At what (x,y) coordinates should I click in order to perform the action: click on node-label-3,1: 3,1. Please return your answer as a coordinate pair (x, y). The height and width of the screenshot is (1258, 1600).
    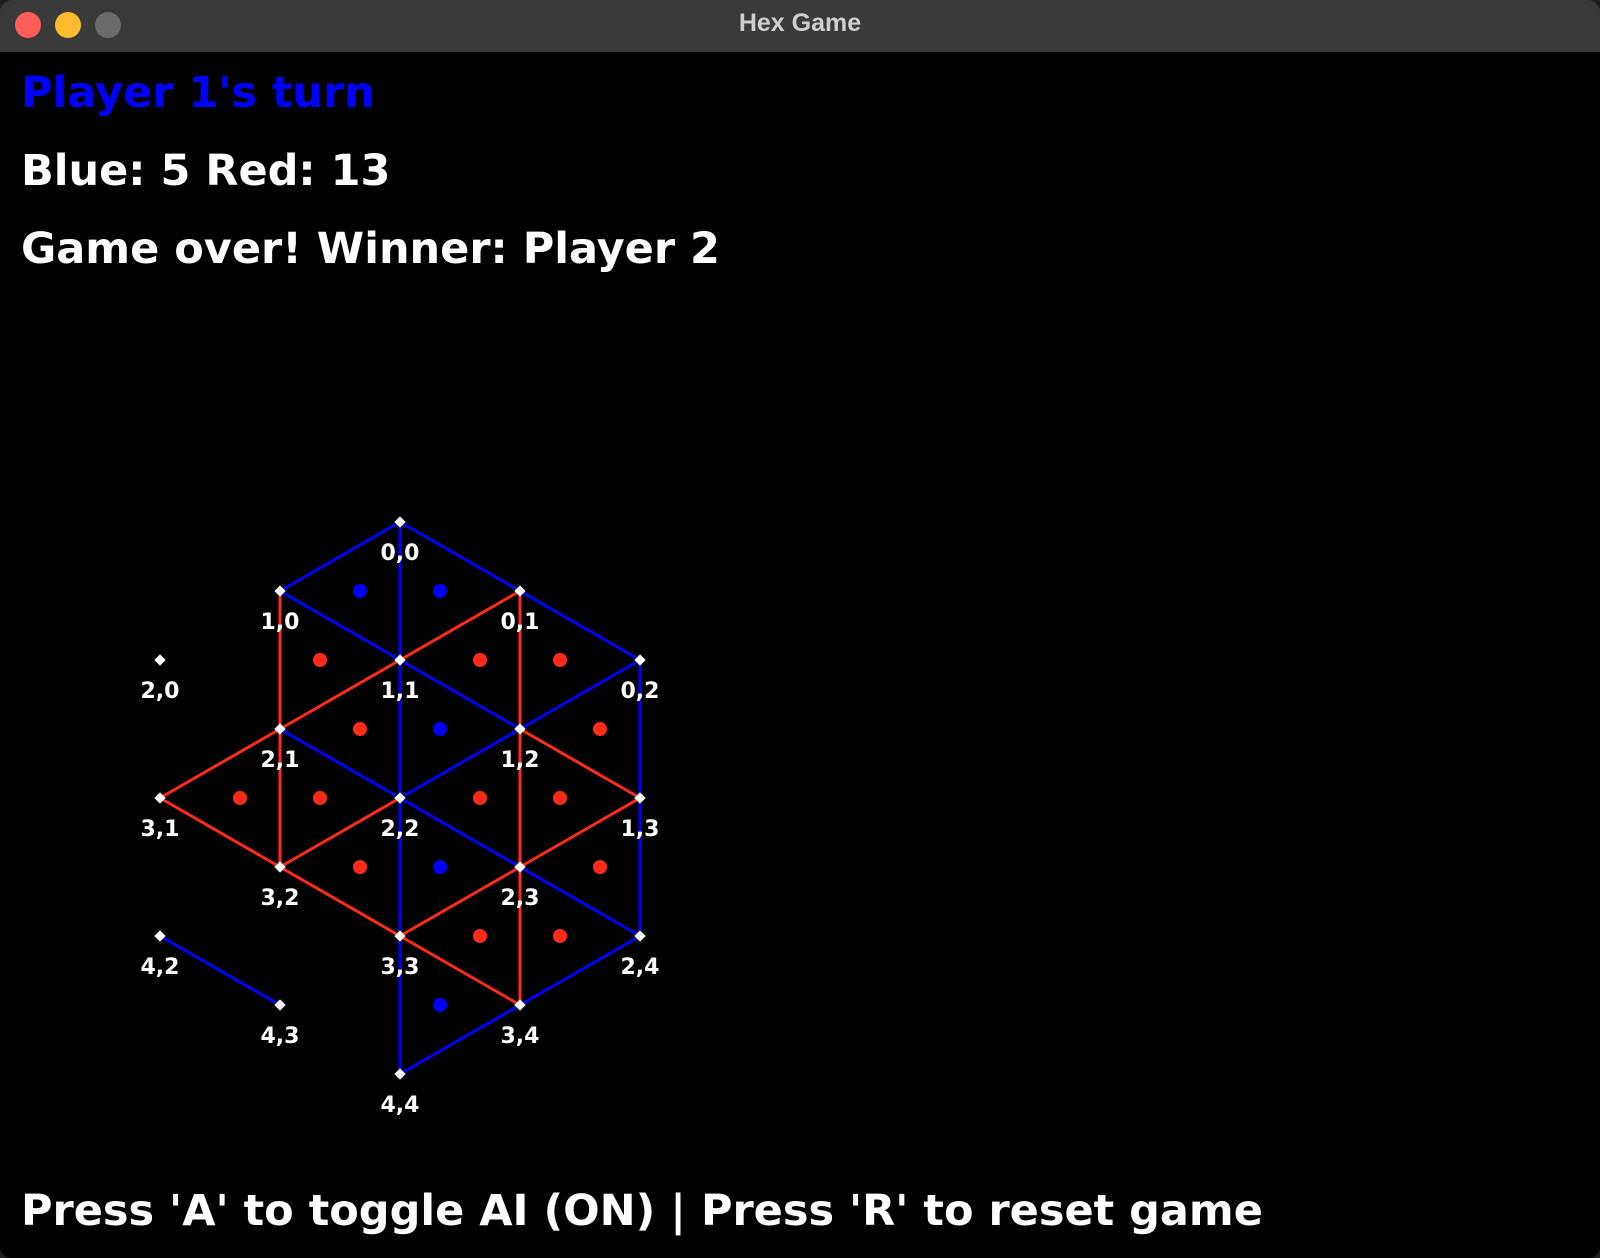
    Looking at the image, I should click on (160, 829).